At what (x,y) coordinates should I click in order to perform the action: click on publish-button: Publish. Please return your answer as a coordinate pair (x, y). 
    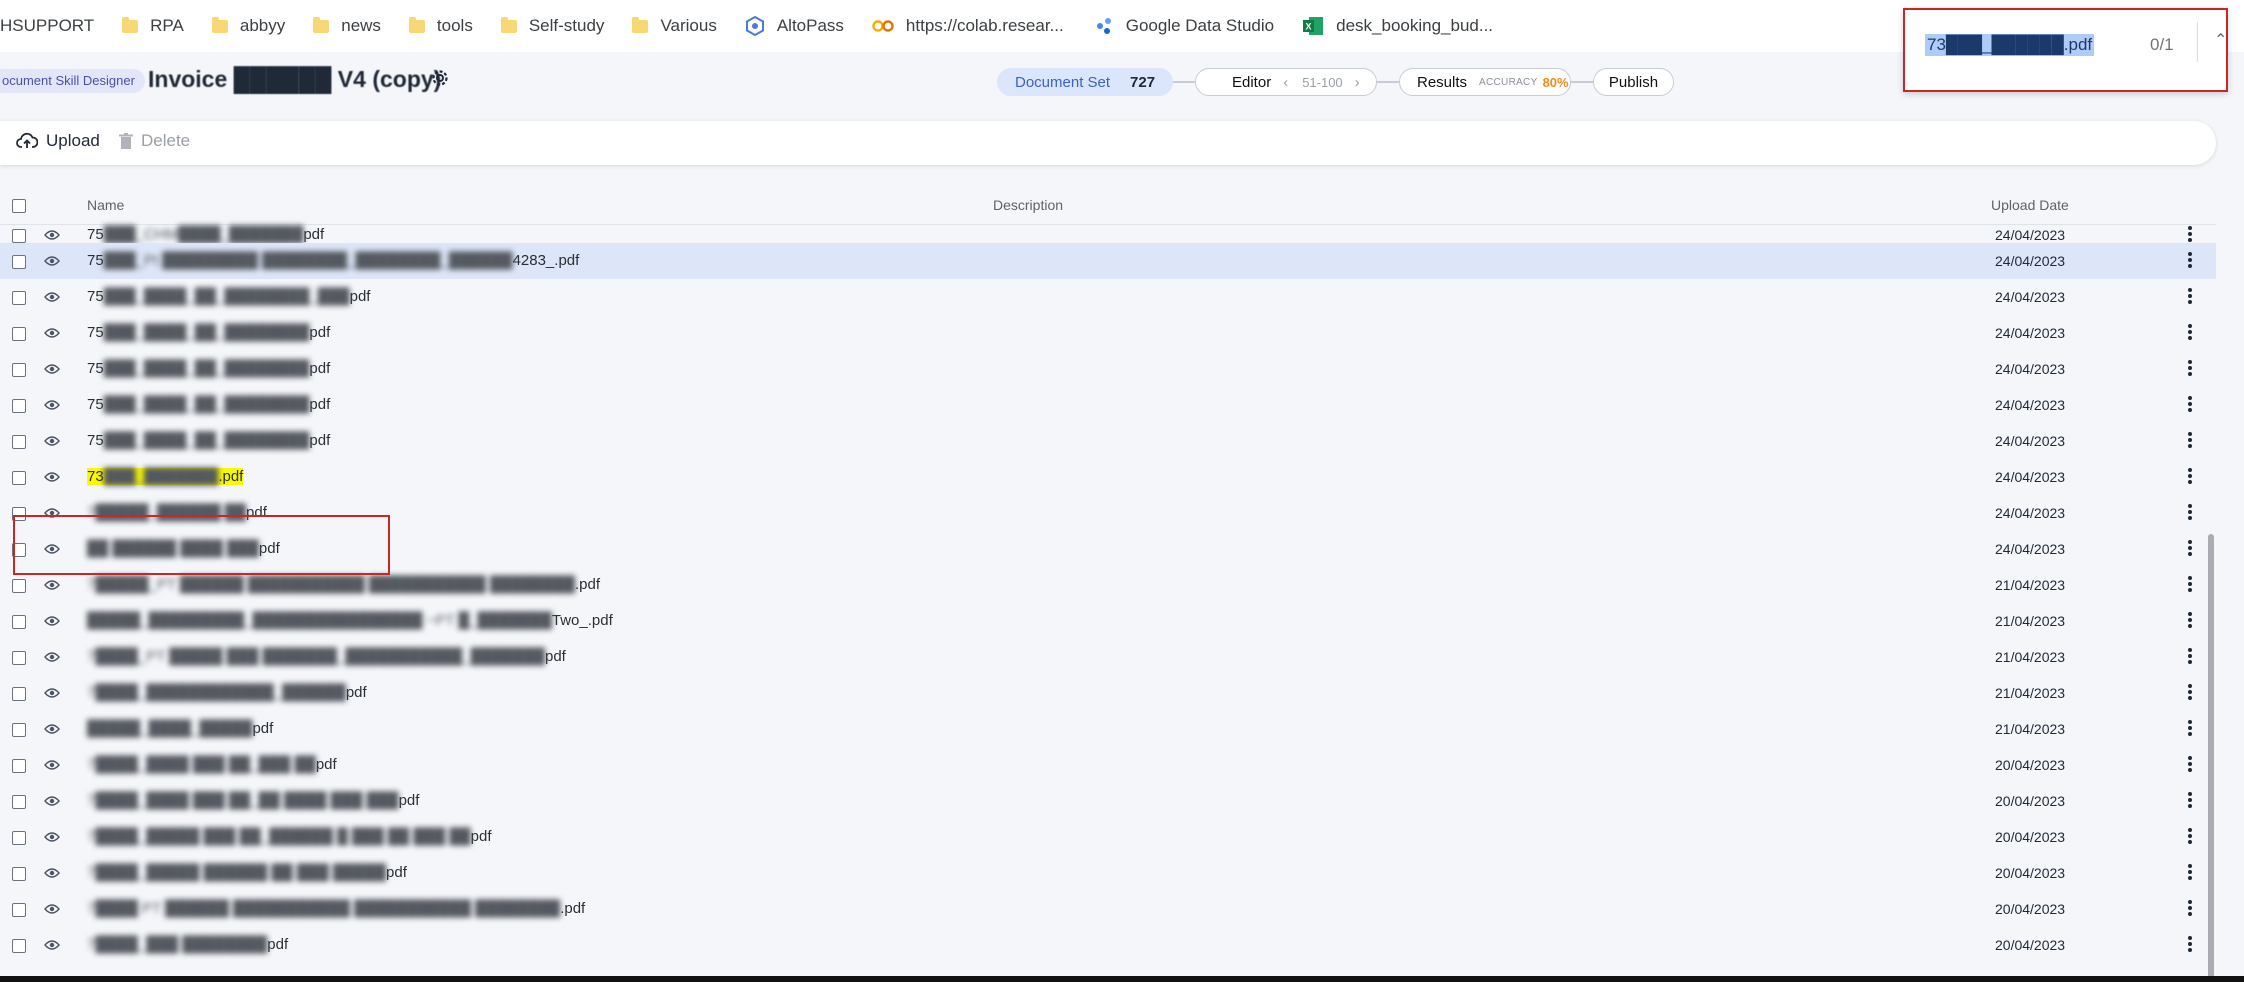
    Looking at the image, I should click on (1633, 82).